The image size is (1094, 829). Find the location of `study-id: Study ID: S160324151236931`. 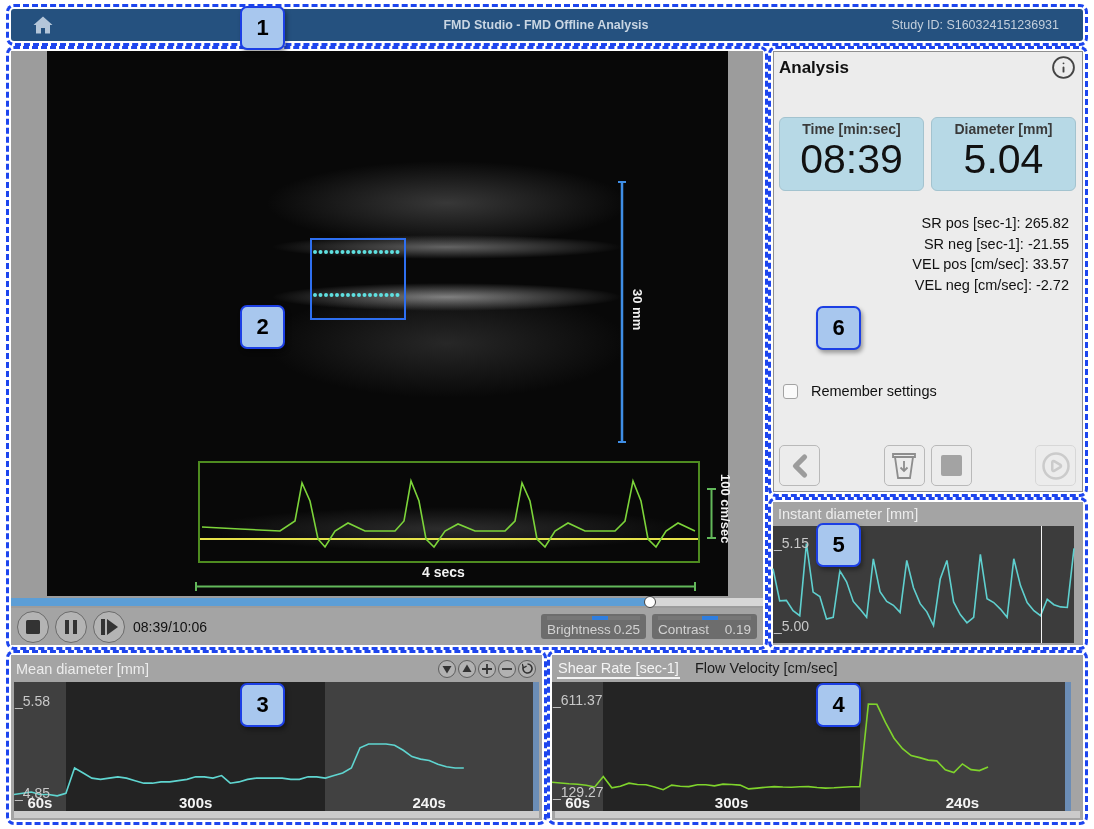

study-id: Study ID: S160324151236931 is located at coordinates (975, 25).